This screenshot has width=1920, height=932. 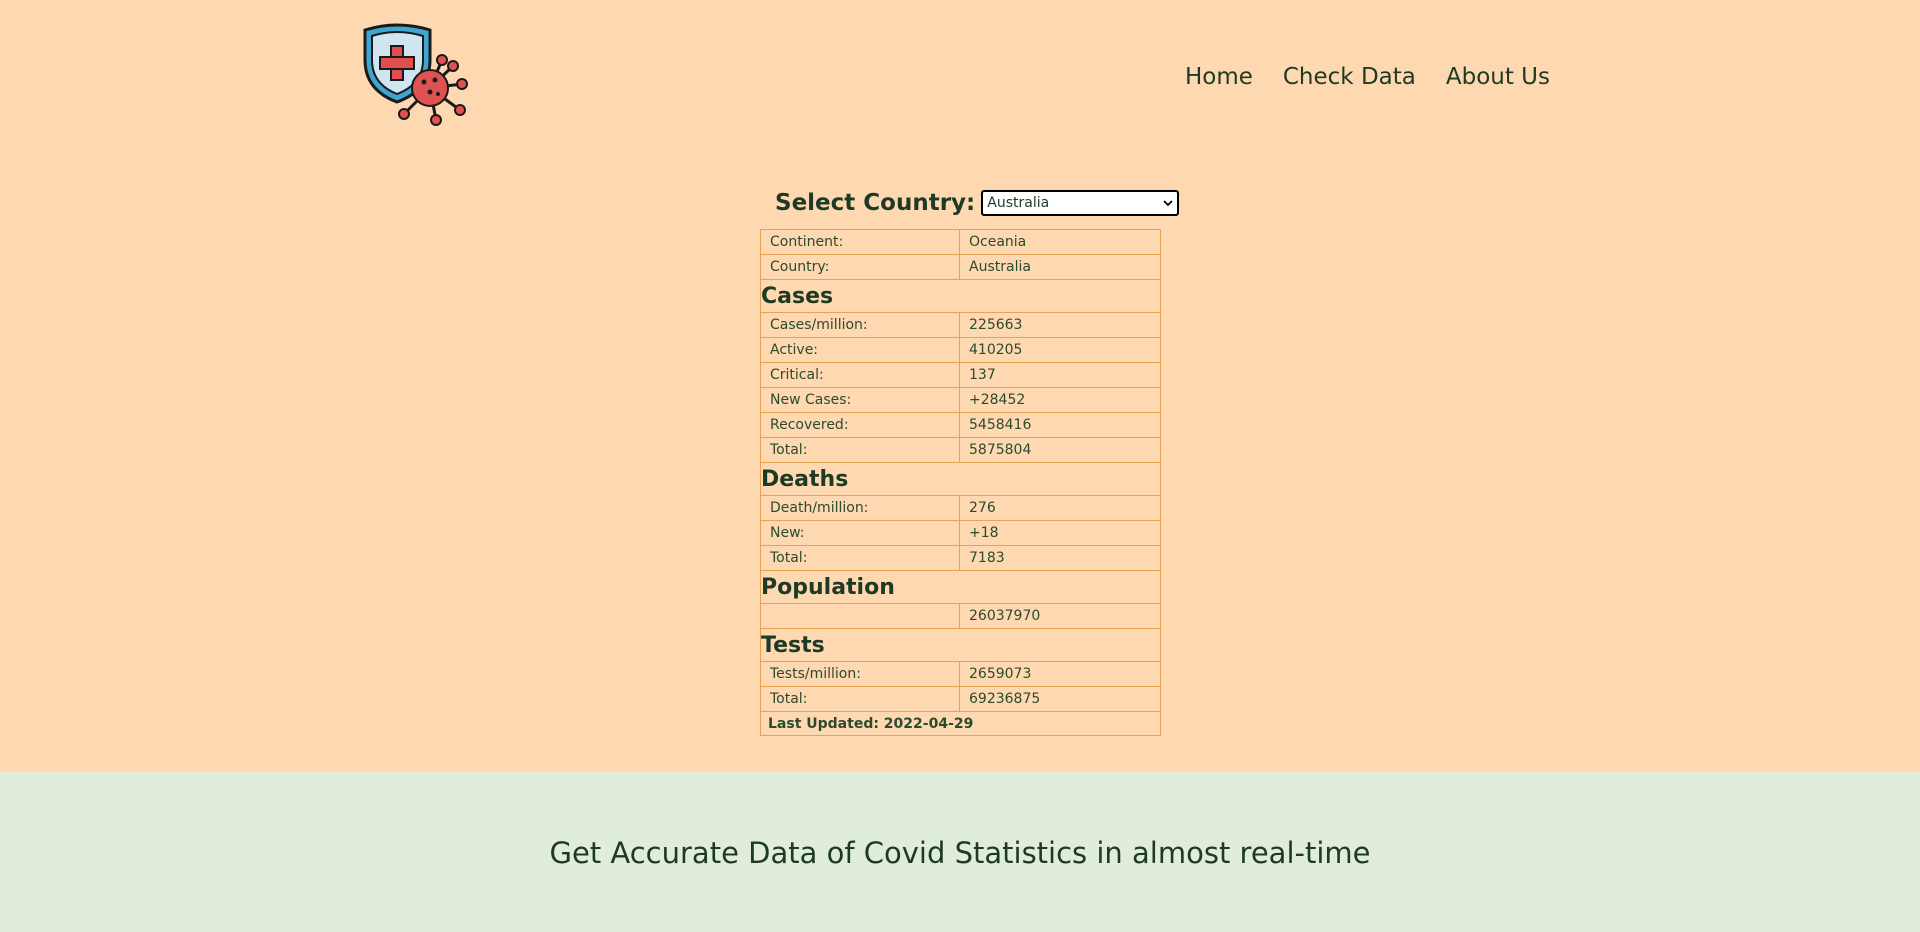 What do you see at coordinates (415, 75) in the screenshot?
I see `shield-virus-logo-icon` at bounding box center [415, 75].